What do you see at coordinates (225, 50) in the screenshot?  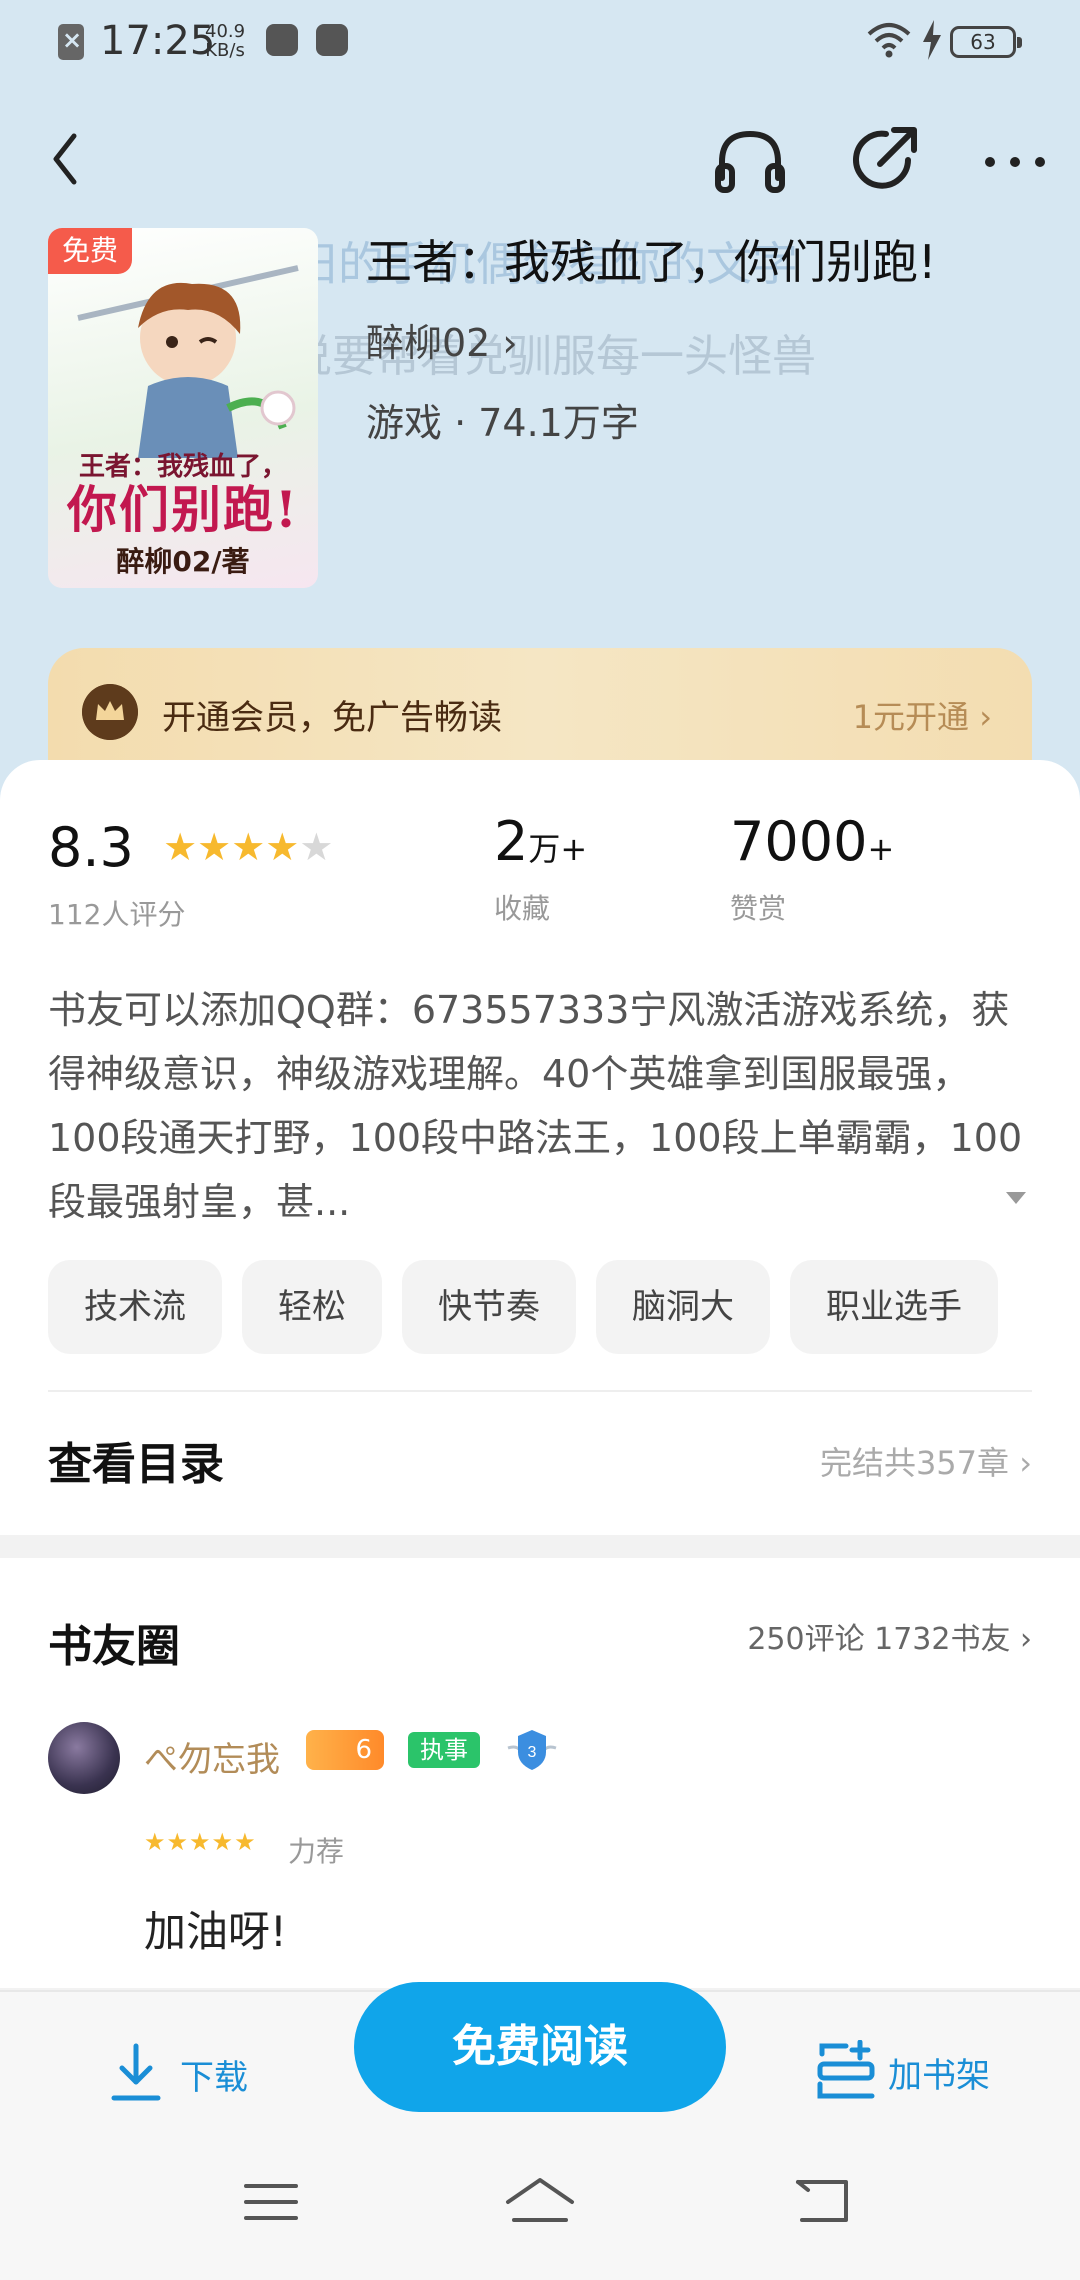 I see `network-speed-unit: KB/s` at bounding box center [225, 50].